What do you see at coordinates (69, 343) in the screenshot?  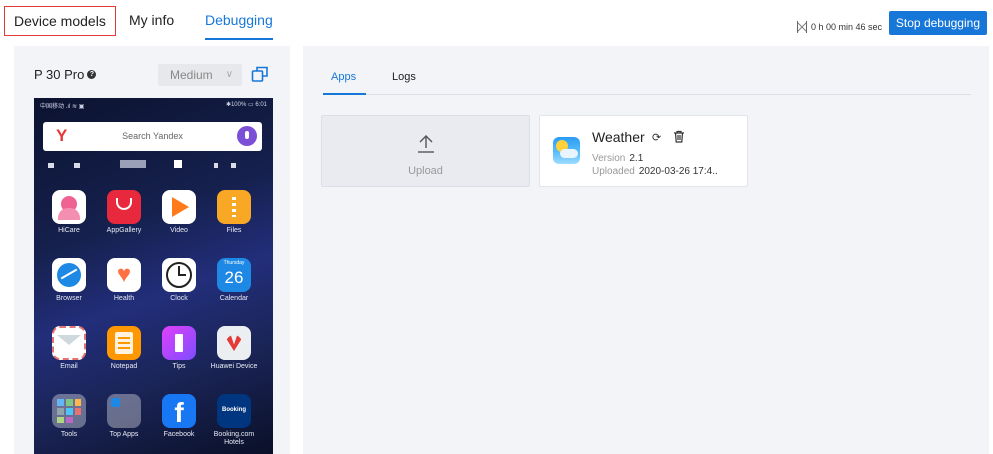 I see `email-icon` at bounding box center [69, 343].